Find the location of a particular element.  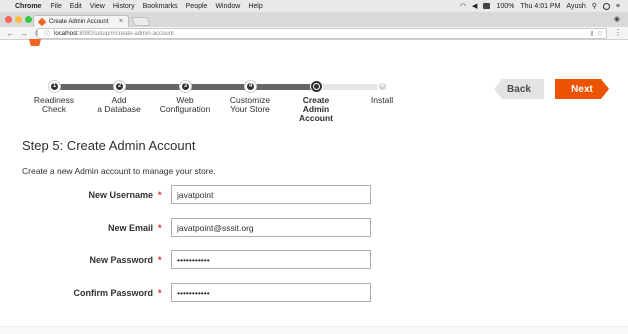

search-icon: ⚲ is located at coordinates (594, 6).